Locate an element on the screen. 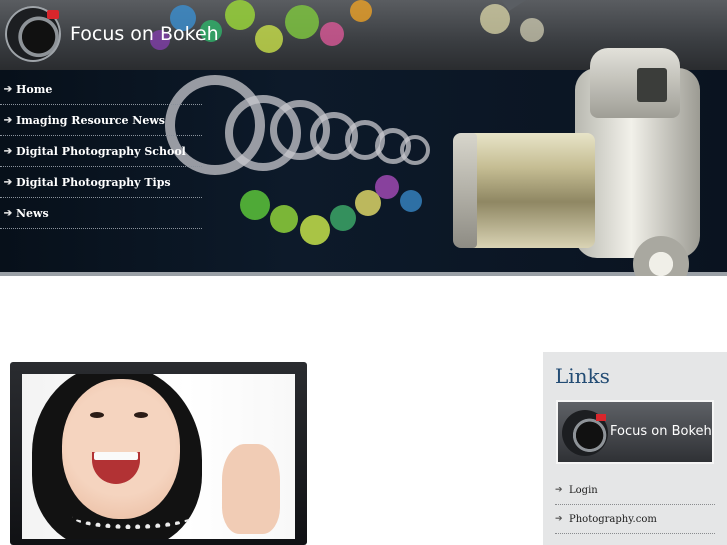 The width and height of the screenshot is (727, 545). nav-item-label: Imaging Resource News is located at coordinates (91, 120).